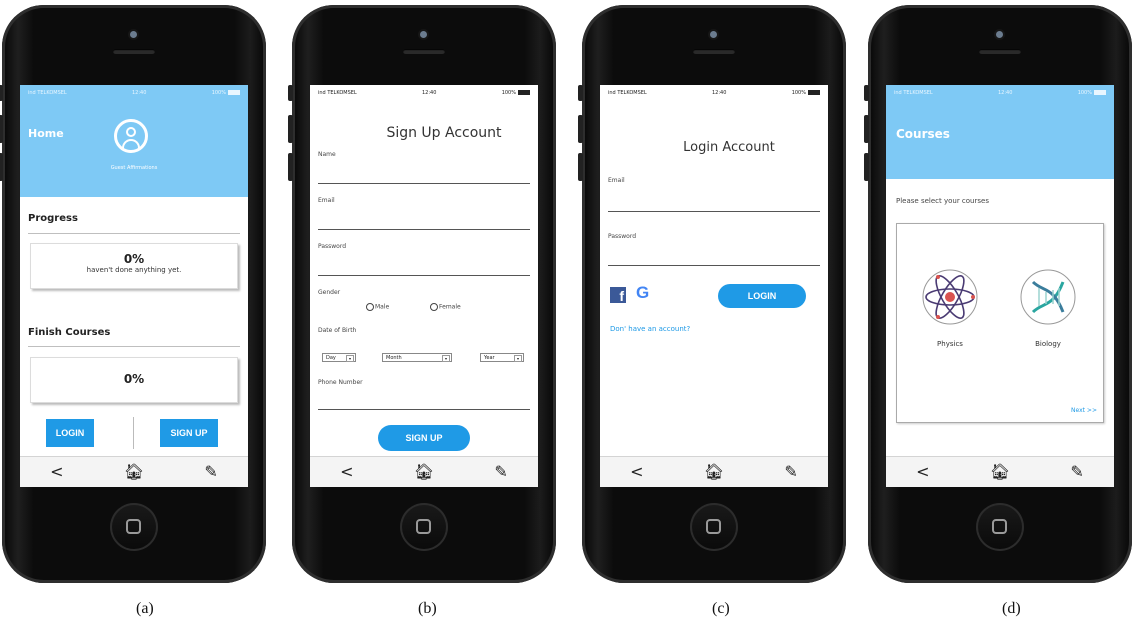 The height and width of the screenshot is (634, 1136). Describe the element at coordinates (618, 295) in the screenshot. I see `facebook-icon: f` at that location.